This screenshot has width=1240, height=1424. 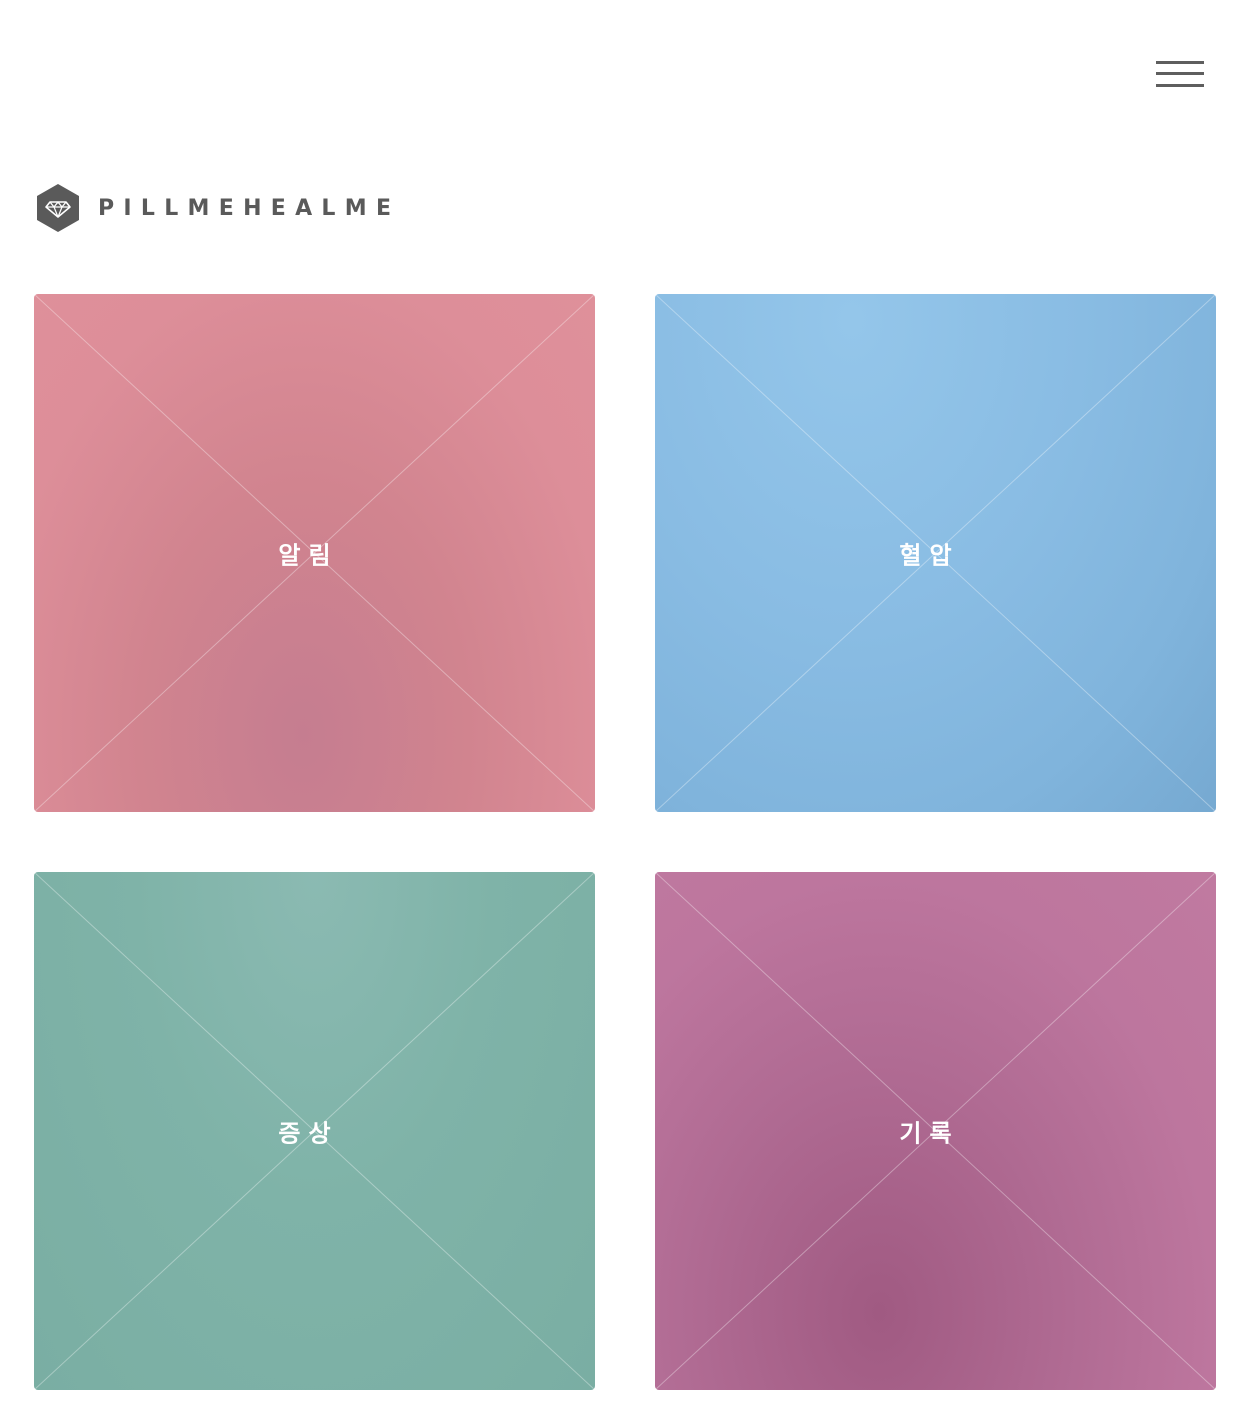 I want to click on brand-logo: PILLMEHEALME, so click(x=218, y=208).